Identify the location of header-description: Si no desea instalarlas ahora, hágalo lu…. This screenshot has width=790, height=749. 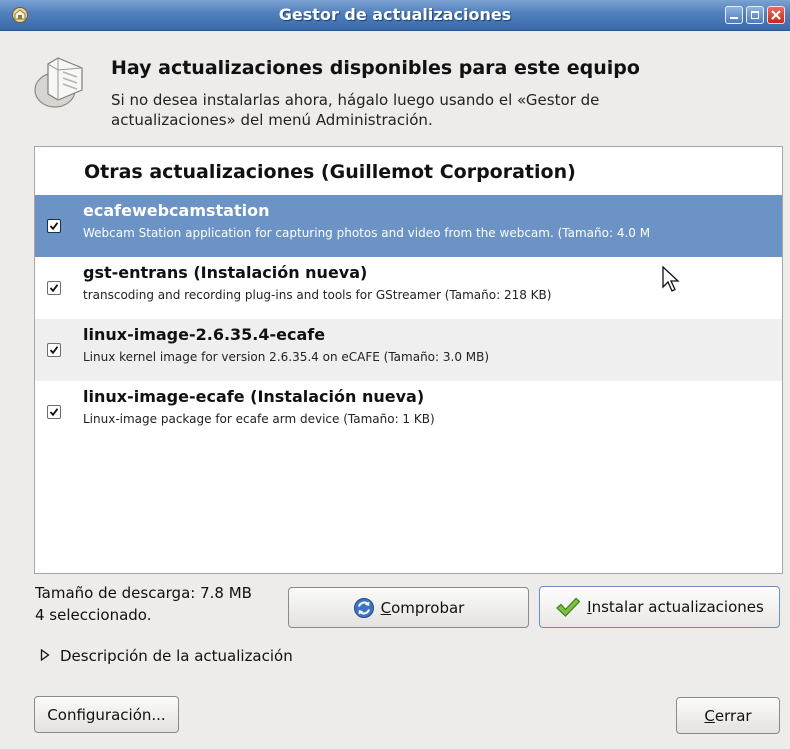
(355, 110).